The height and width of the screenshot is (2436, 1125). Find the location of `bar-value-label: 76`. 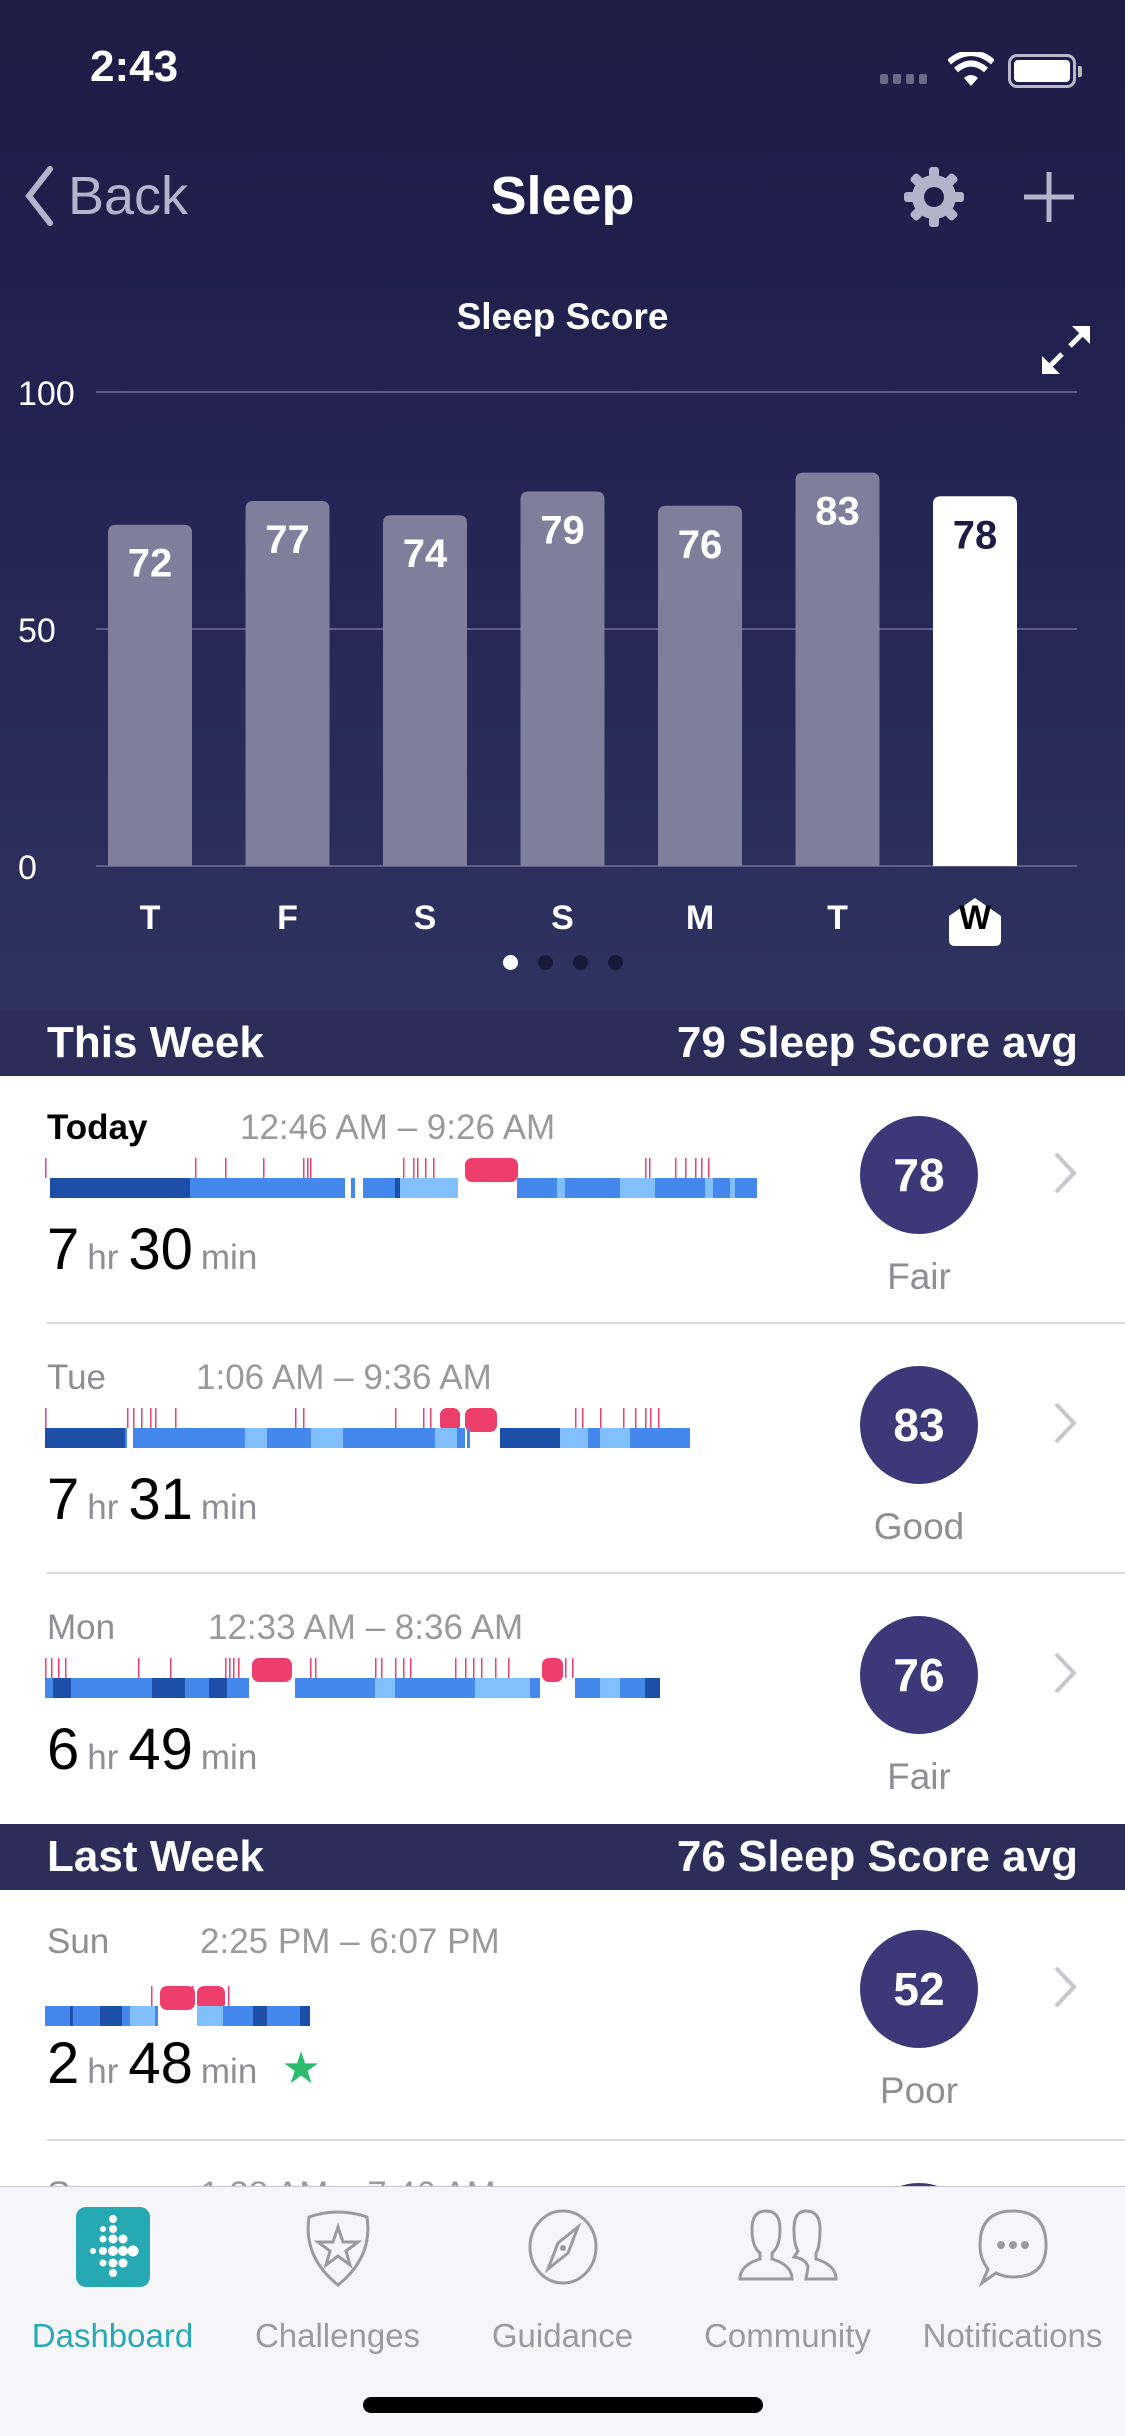

bar-value-label: 76 is located at coordinates (700, 545).